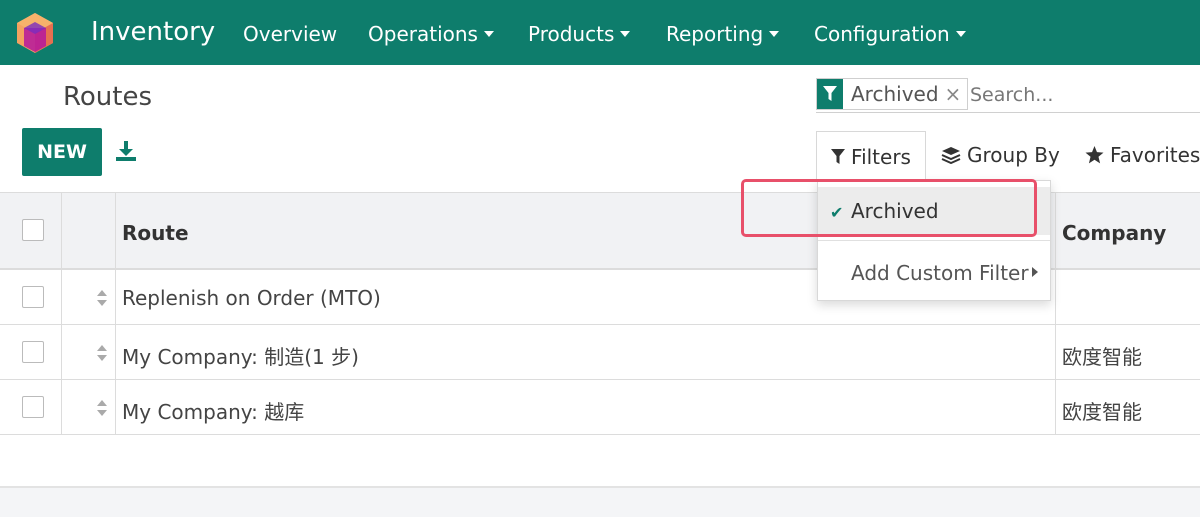 The height and width of the screenshot is (517, 1200). I want to click on filters-button: Filters, so click(871, 156).